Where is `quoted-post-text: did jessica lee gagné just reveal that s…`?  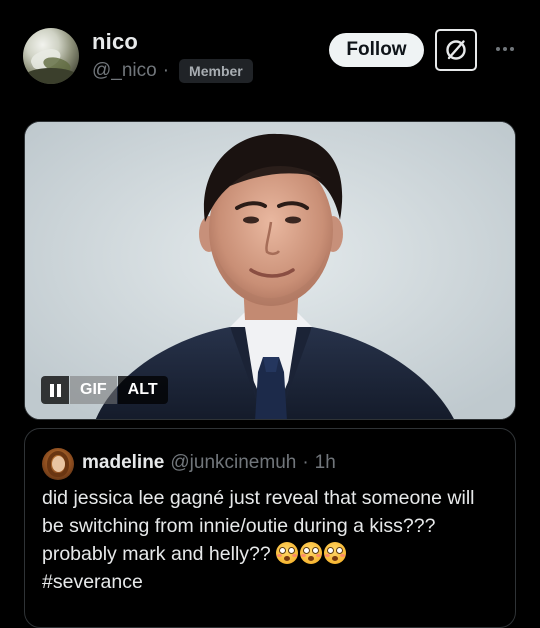
quoted-post-text: did jessica lee gagné just reveal that s… is located at coordinates (262, 540).